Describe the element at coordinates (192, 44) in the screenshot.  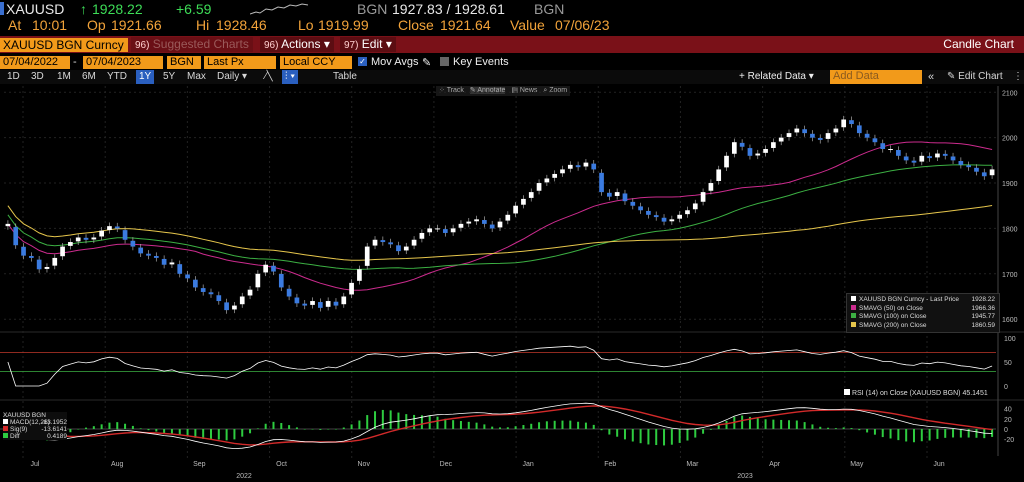
I see `suggested-charts-button: 96) Suggested Charts` at that location.